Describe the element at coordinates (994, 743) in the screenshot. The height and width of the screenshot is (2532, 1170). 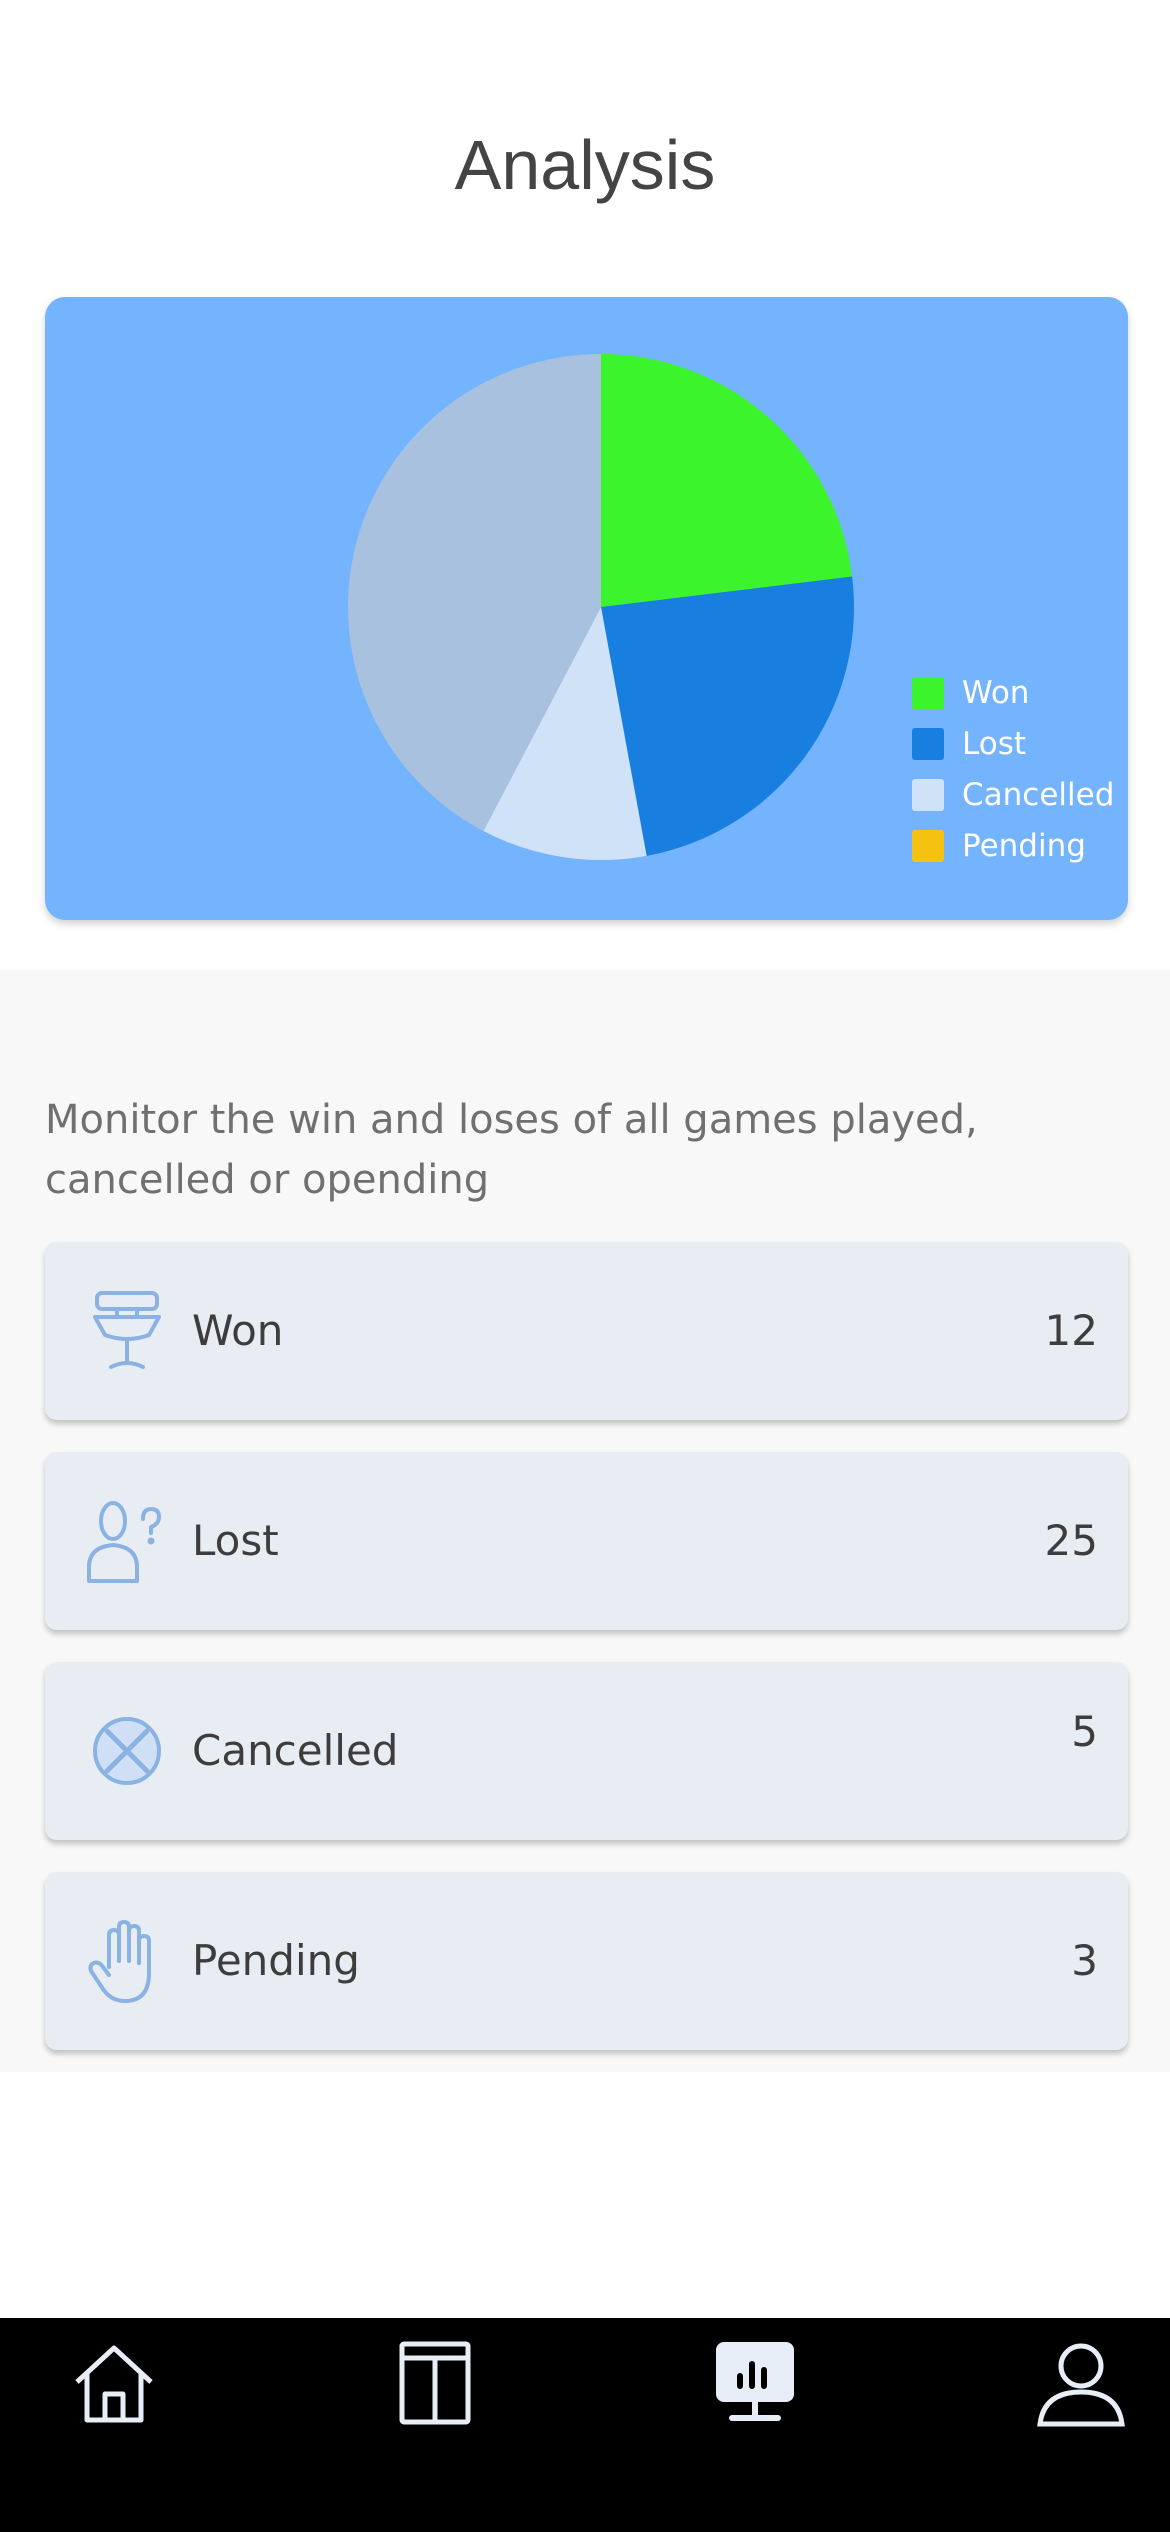
I see `legend-label-lost: Lost` at that location.